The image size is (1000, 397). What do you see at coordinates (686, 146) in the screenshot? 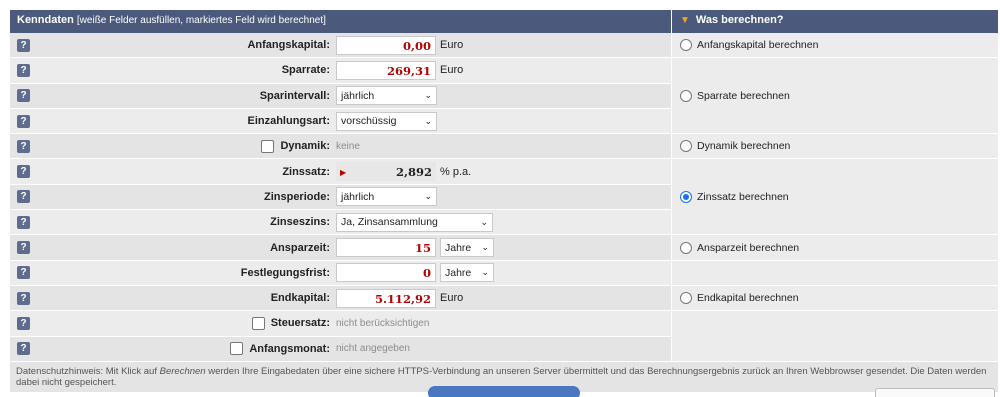
I see `radio-dynamik` at bounding box center [686, 146].